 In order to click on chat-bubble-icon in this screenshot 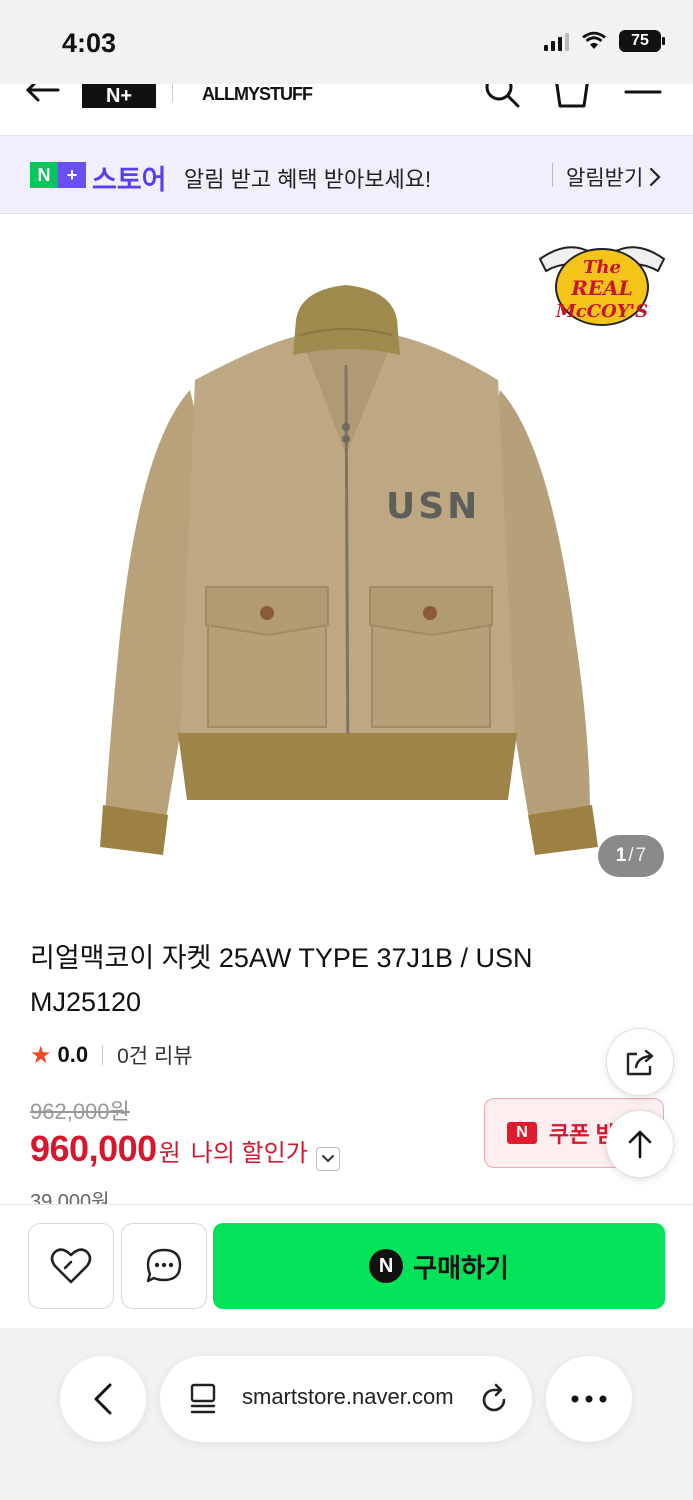, I will do `click(164, 1265)`.